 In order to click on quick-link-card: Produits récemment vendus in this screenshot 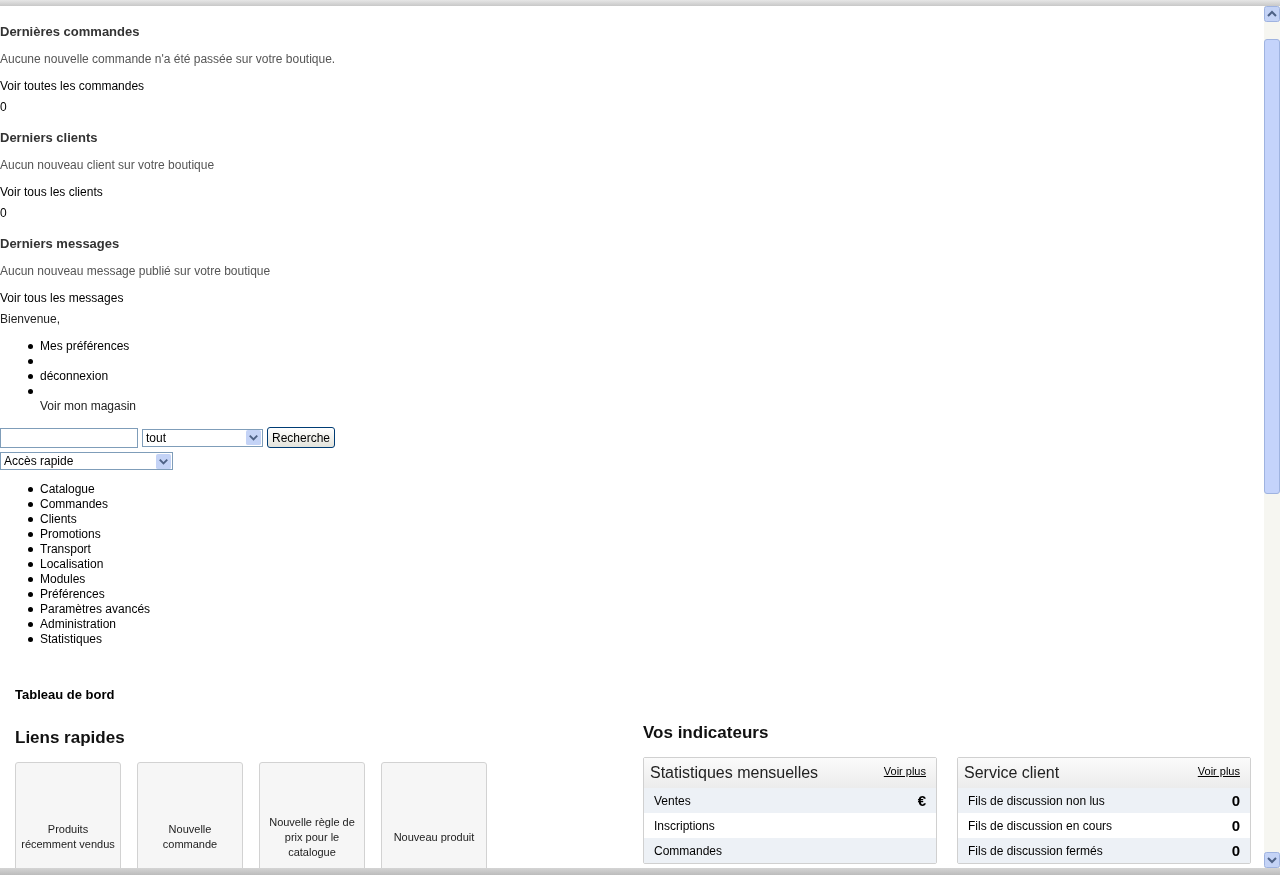, I will do `click(68, 815)`.